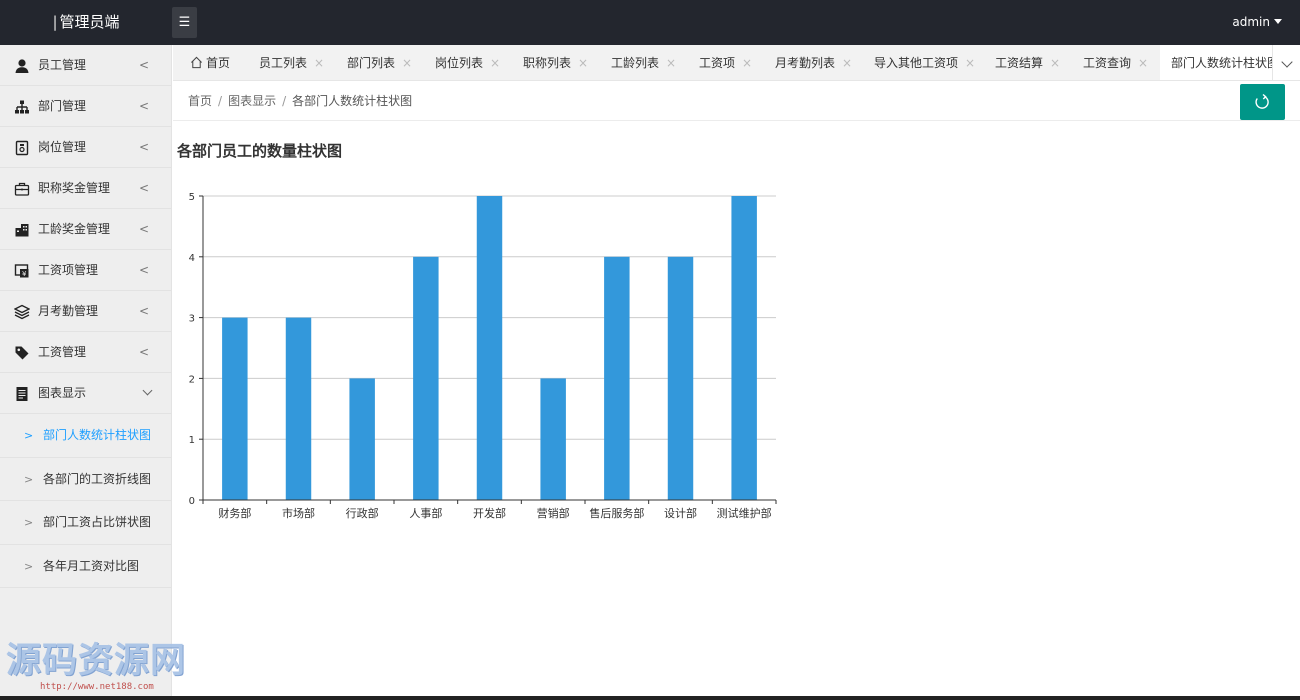  Describe the element at coordinates (74, 188) in the screenshot. I see `sidebar-item-label: 职称奖金管理` at that location.